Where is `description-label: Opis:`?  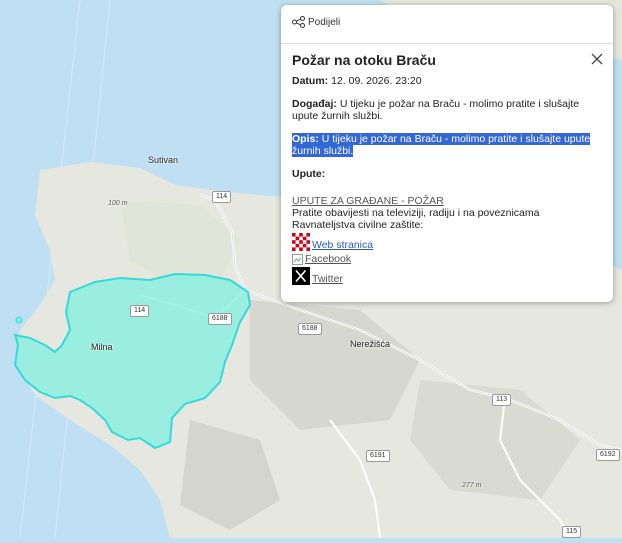 description-label: Opis: is located at coordinates (305, 139).